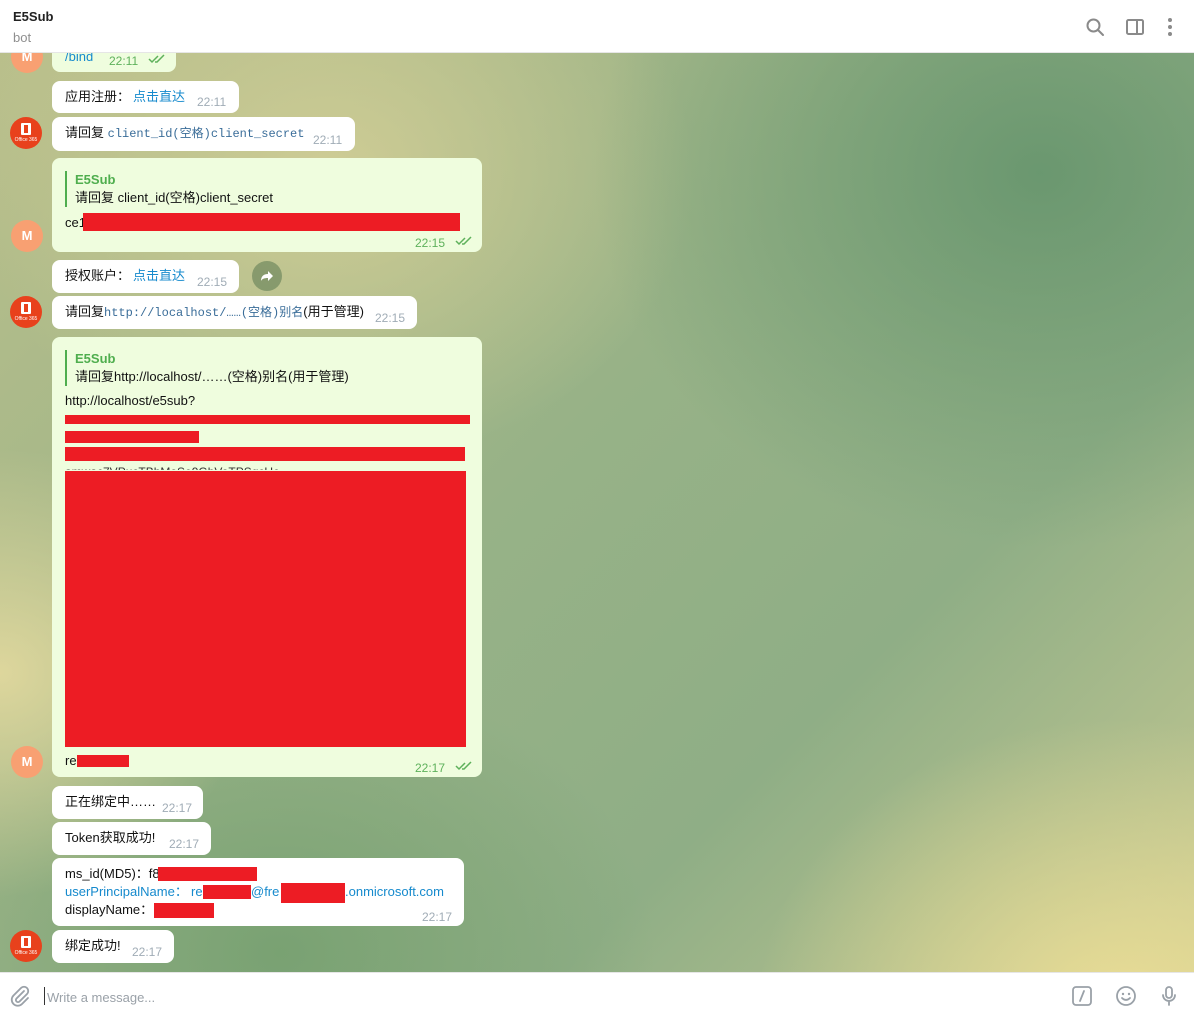  What do you see at coordinates (1082, 996) in the screenshot?
I see `slash-command-icon` at bounding box center [1082, 996].